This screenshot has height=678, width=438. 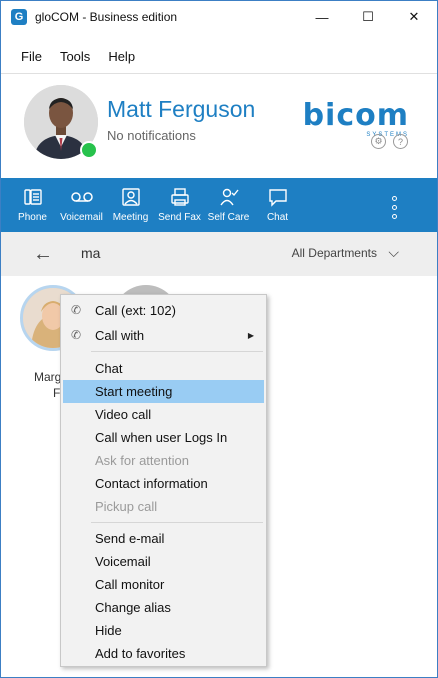 I want to click on close-button: ✕, so click(x=414, y=17).